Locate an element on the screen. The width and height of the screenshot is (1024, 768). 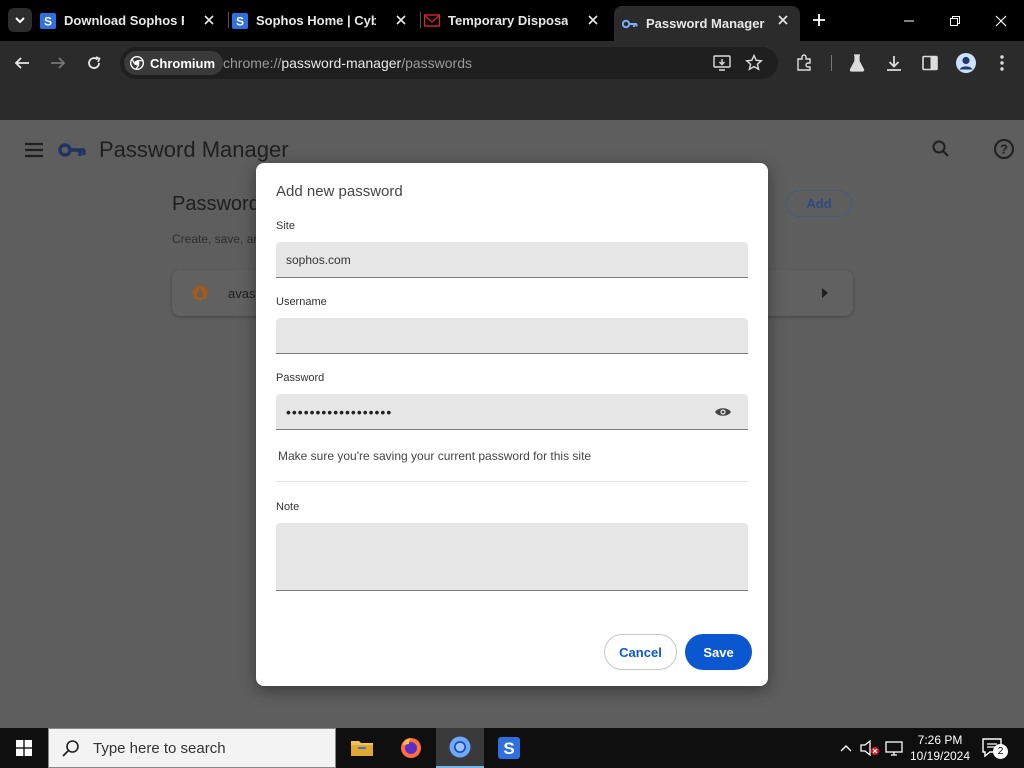
bookmarks-bar is located at coordinates (512, 102).